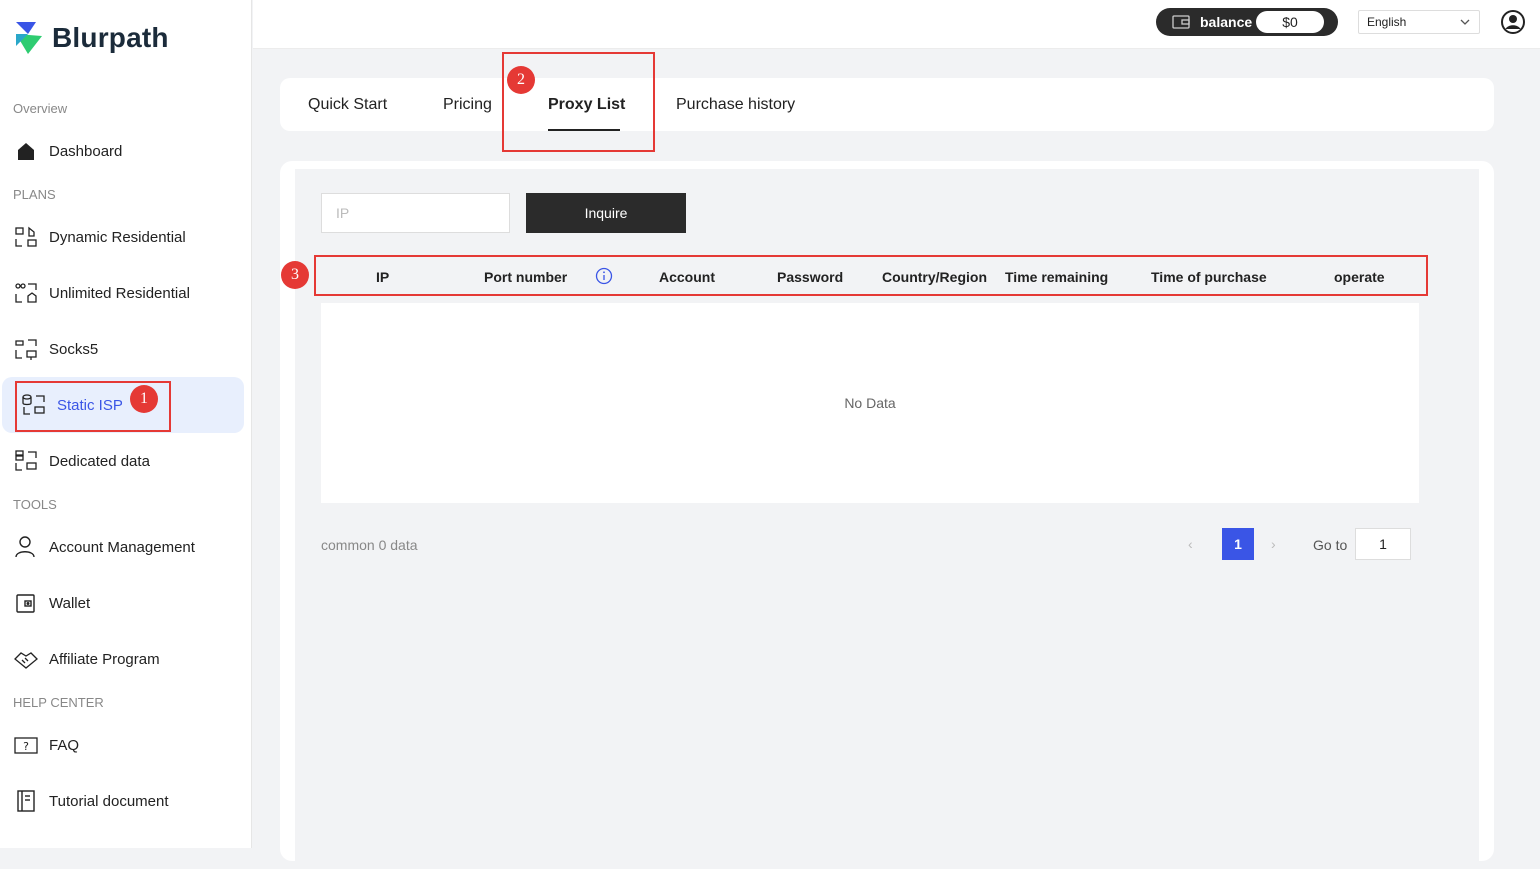 This screenshot has height=869, width=1540. I want to click on sidebar-item-dashboard: Dashboard, so click(123, 151).